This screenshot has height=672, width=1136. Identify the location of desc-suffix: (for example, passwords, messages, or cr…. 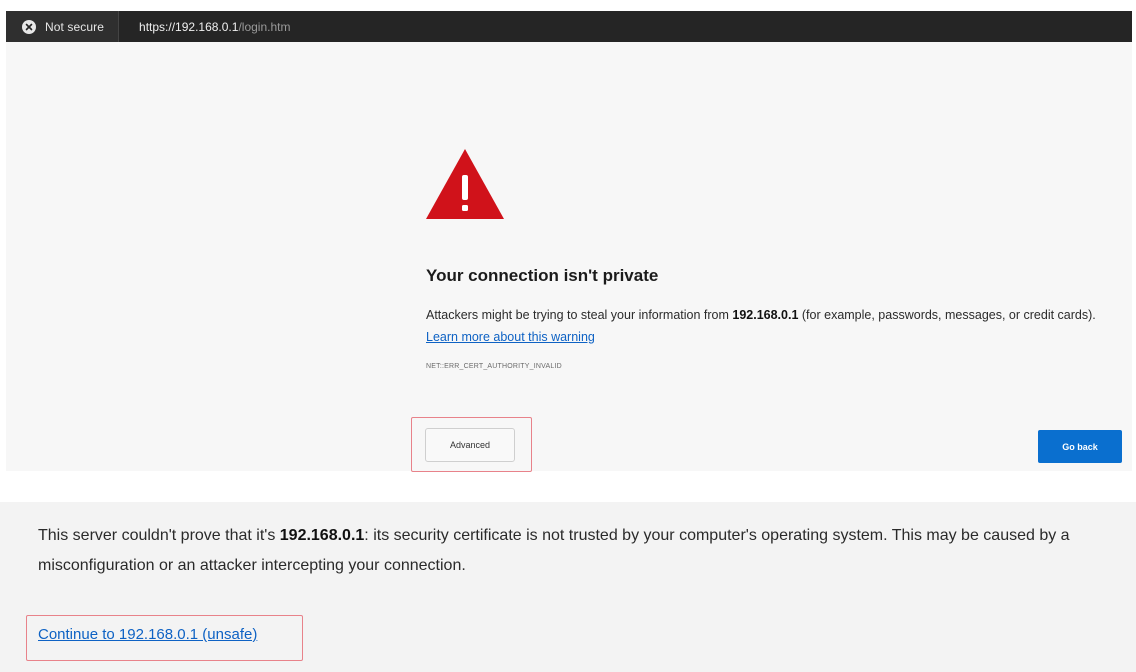
(947, 315).